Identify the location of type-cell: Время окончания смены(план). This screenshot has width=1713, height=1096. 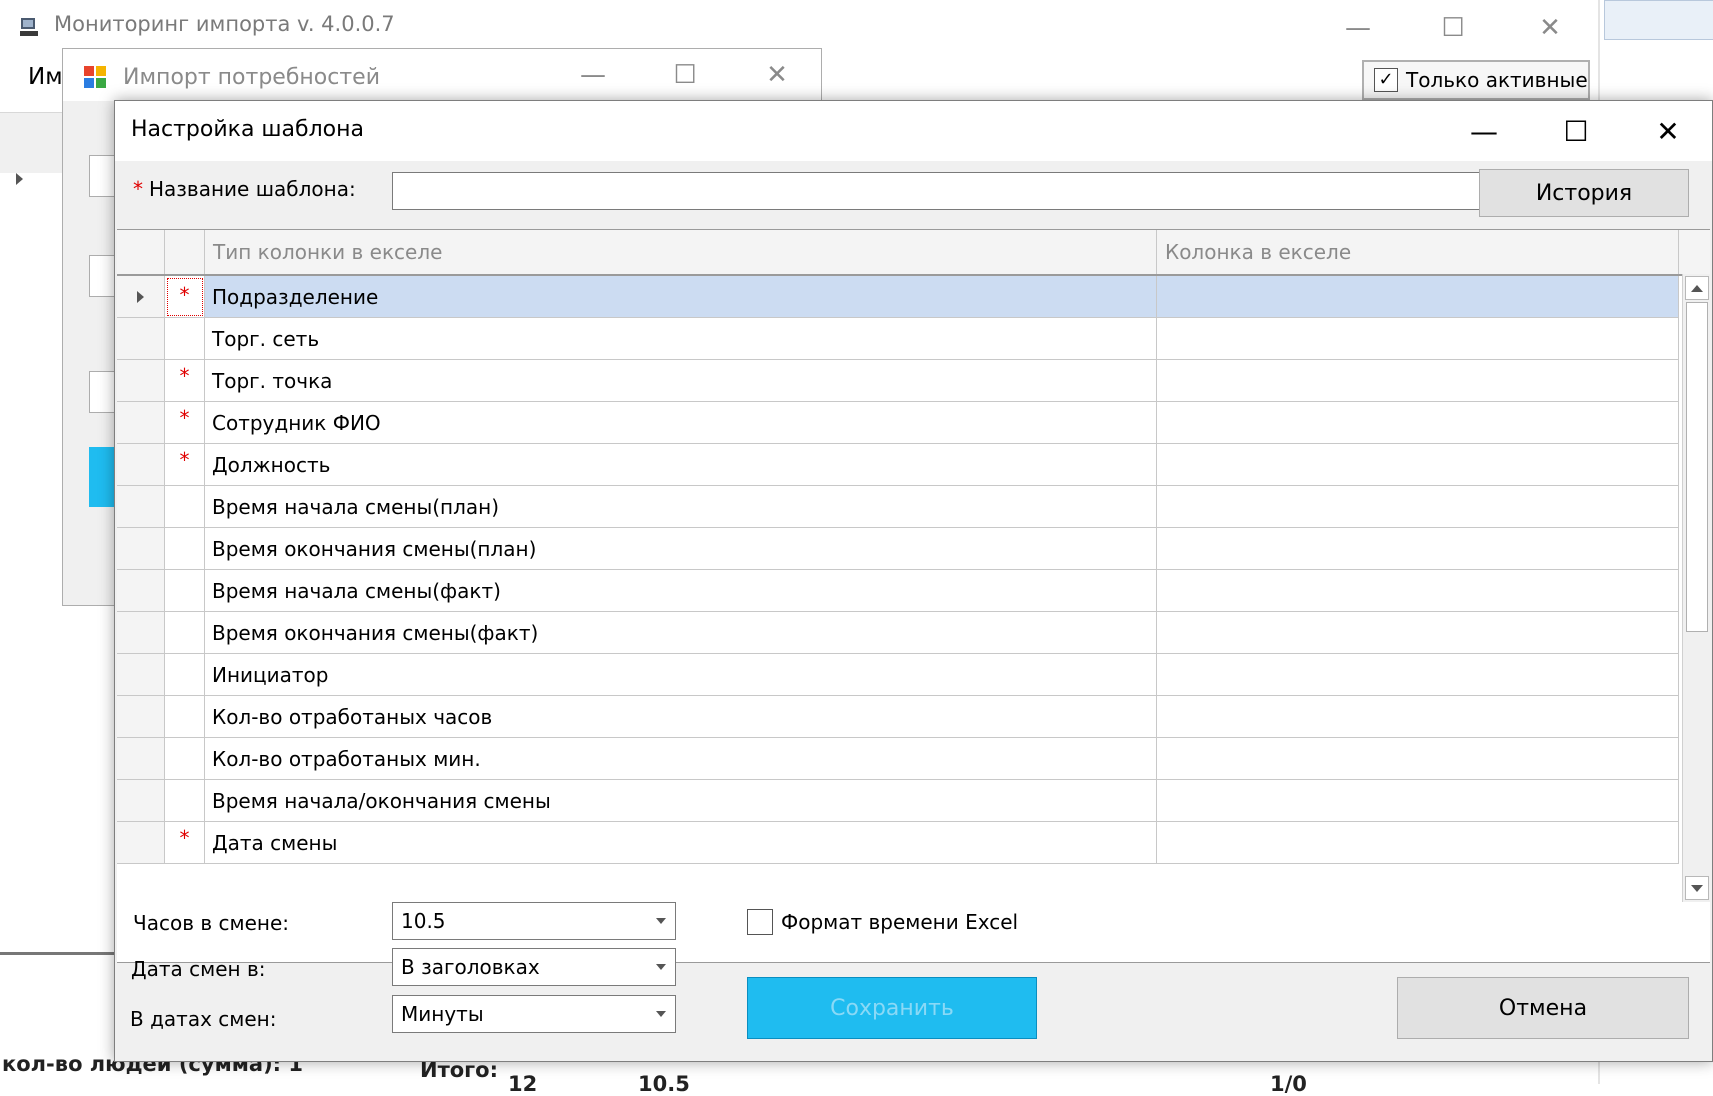
(681, 549).